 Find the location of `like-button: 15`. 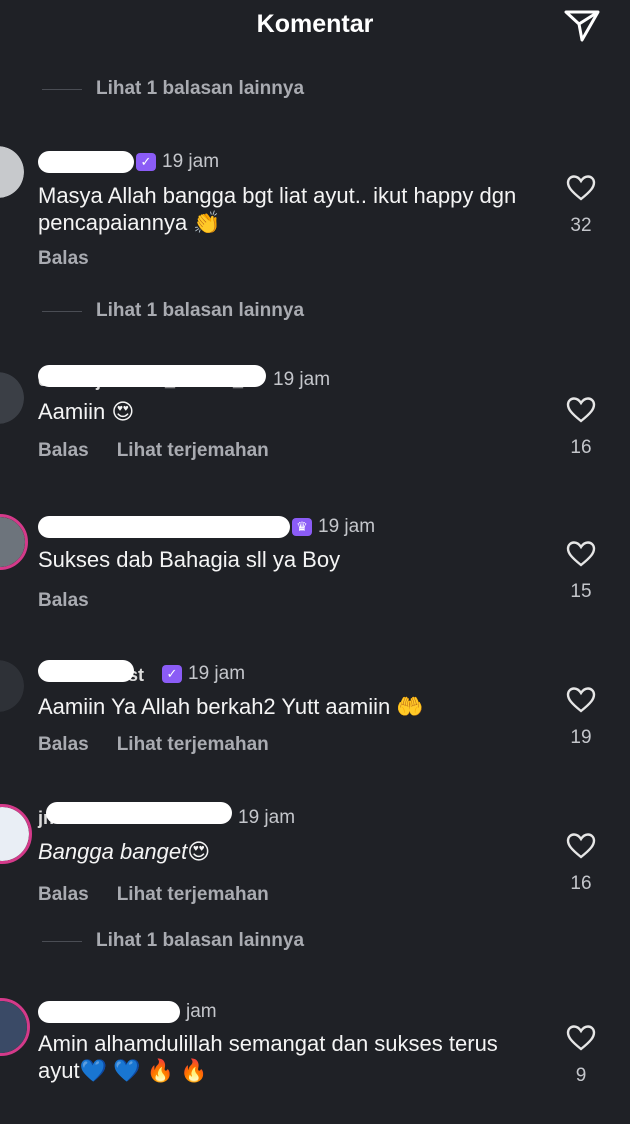

like-button: 15 is located at coordinates (581, 571).